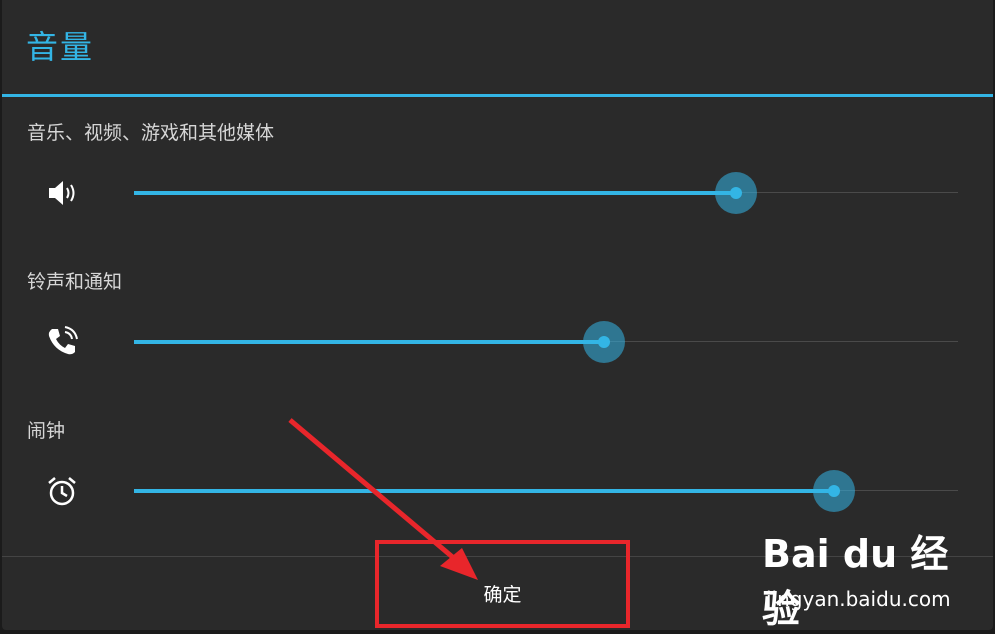  I want to click on alarm-volume-slider, so click(546, 491).